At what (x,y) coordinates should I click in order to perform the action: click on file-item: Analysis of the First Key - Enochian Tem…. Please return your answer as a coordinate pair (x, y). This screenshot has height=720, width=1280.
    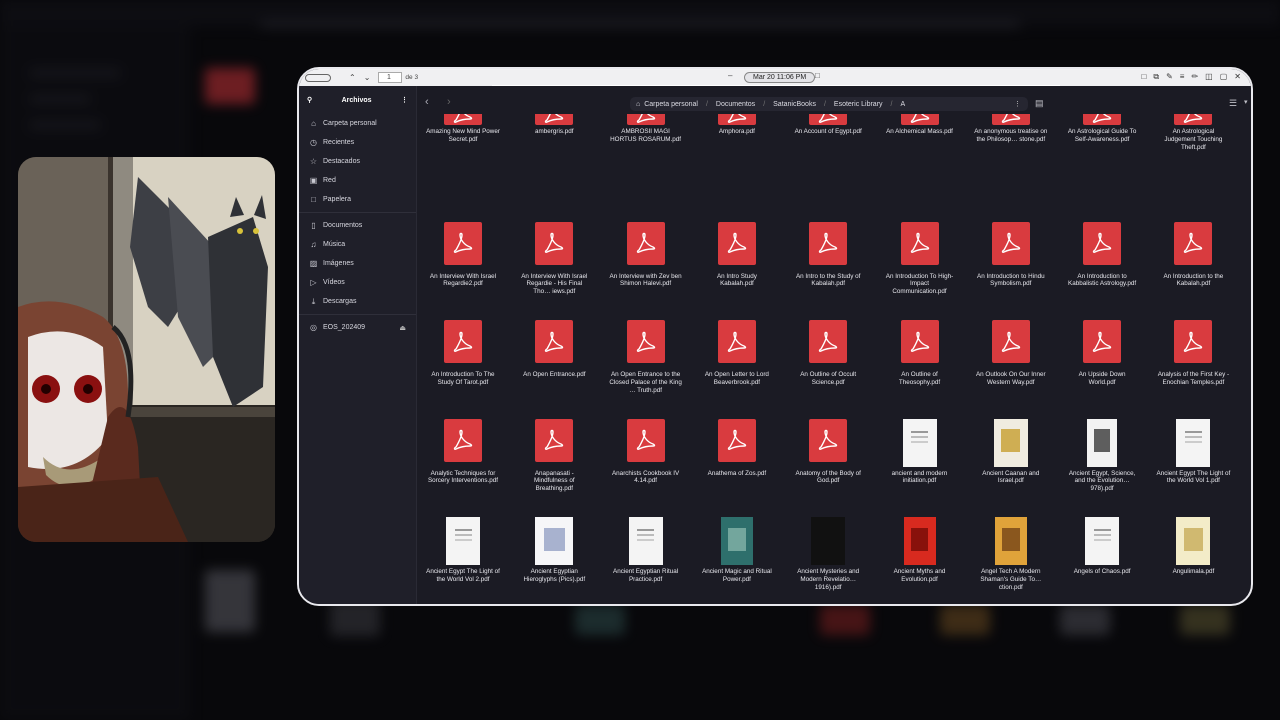
    Looking at the image, I should click on (1193, 359).